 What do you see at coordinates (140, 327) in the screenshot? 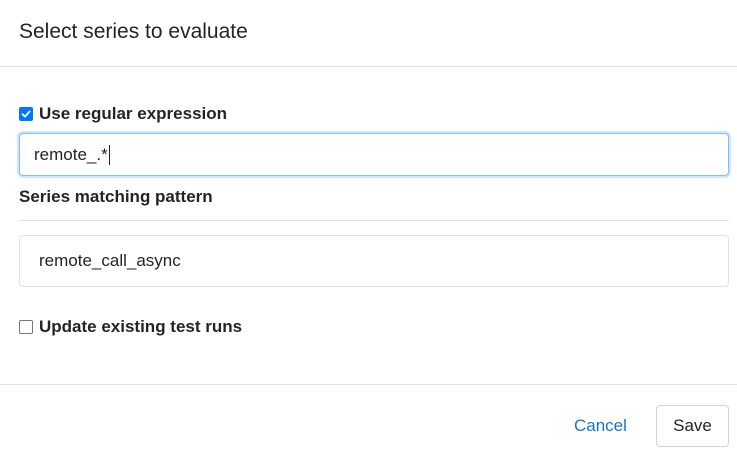
I see `update-runs-label: Update existing test runs` at bounding box center [140, 327].